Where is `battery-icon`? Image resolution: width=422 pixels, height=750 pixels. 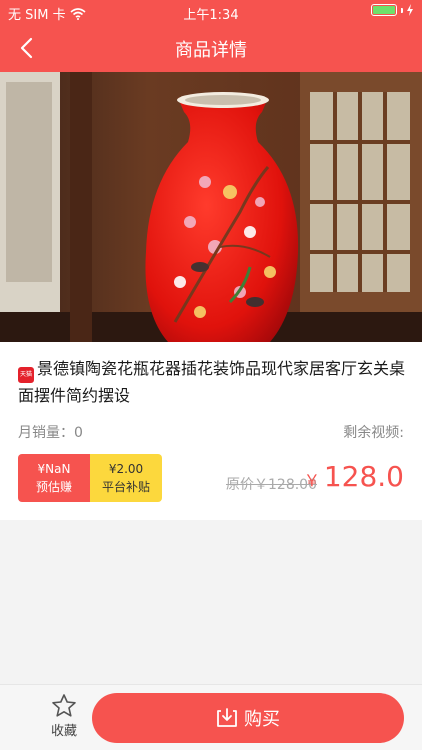 battery-icon is located at coordinates (384, 10).